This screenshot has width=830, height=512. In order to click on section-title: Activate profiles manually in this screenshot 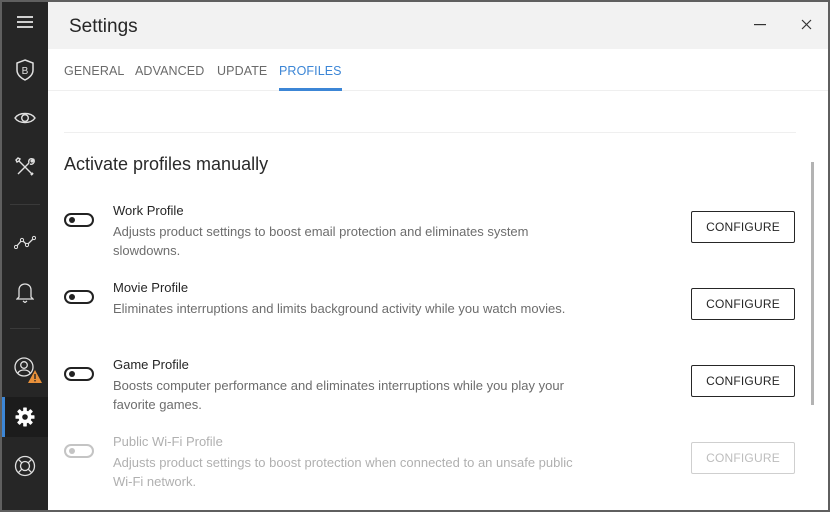, I will do `click(166, 164)`.